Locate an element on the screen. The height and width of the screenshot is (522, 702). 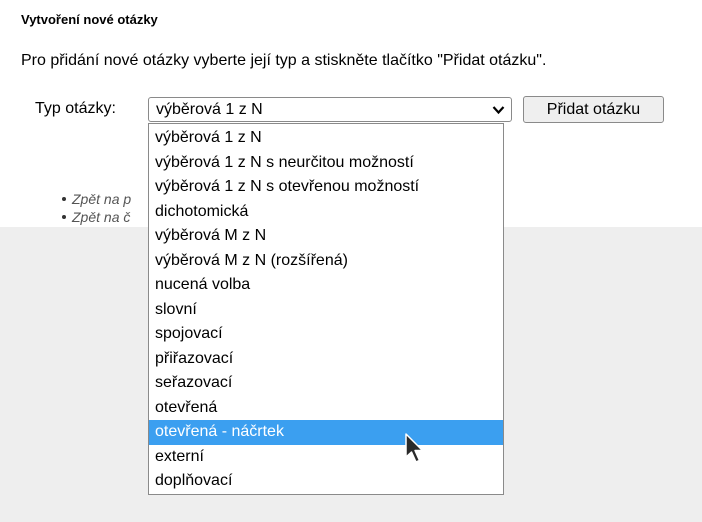
option-item: slovní is located at coordinates (326, 310).